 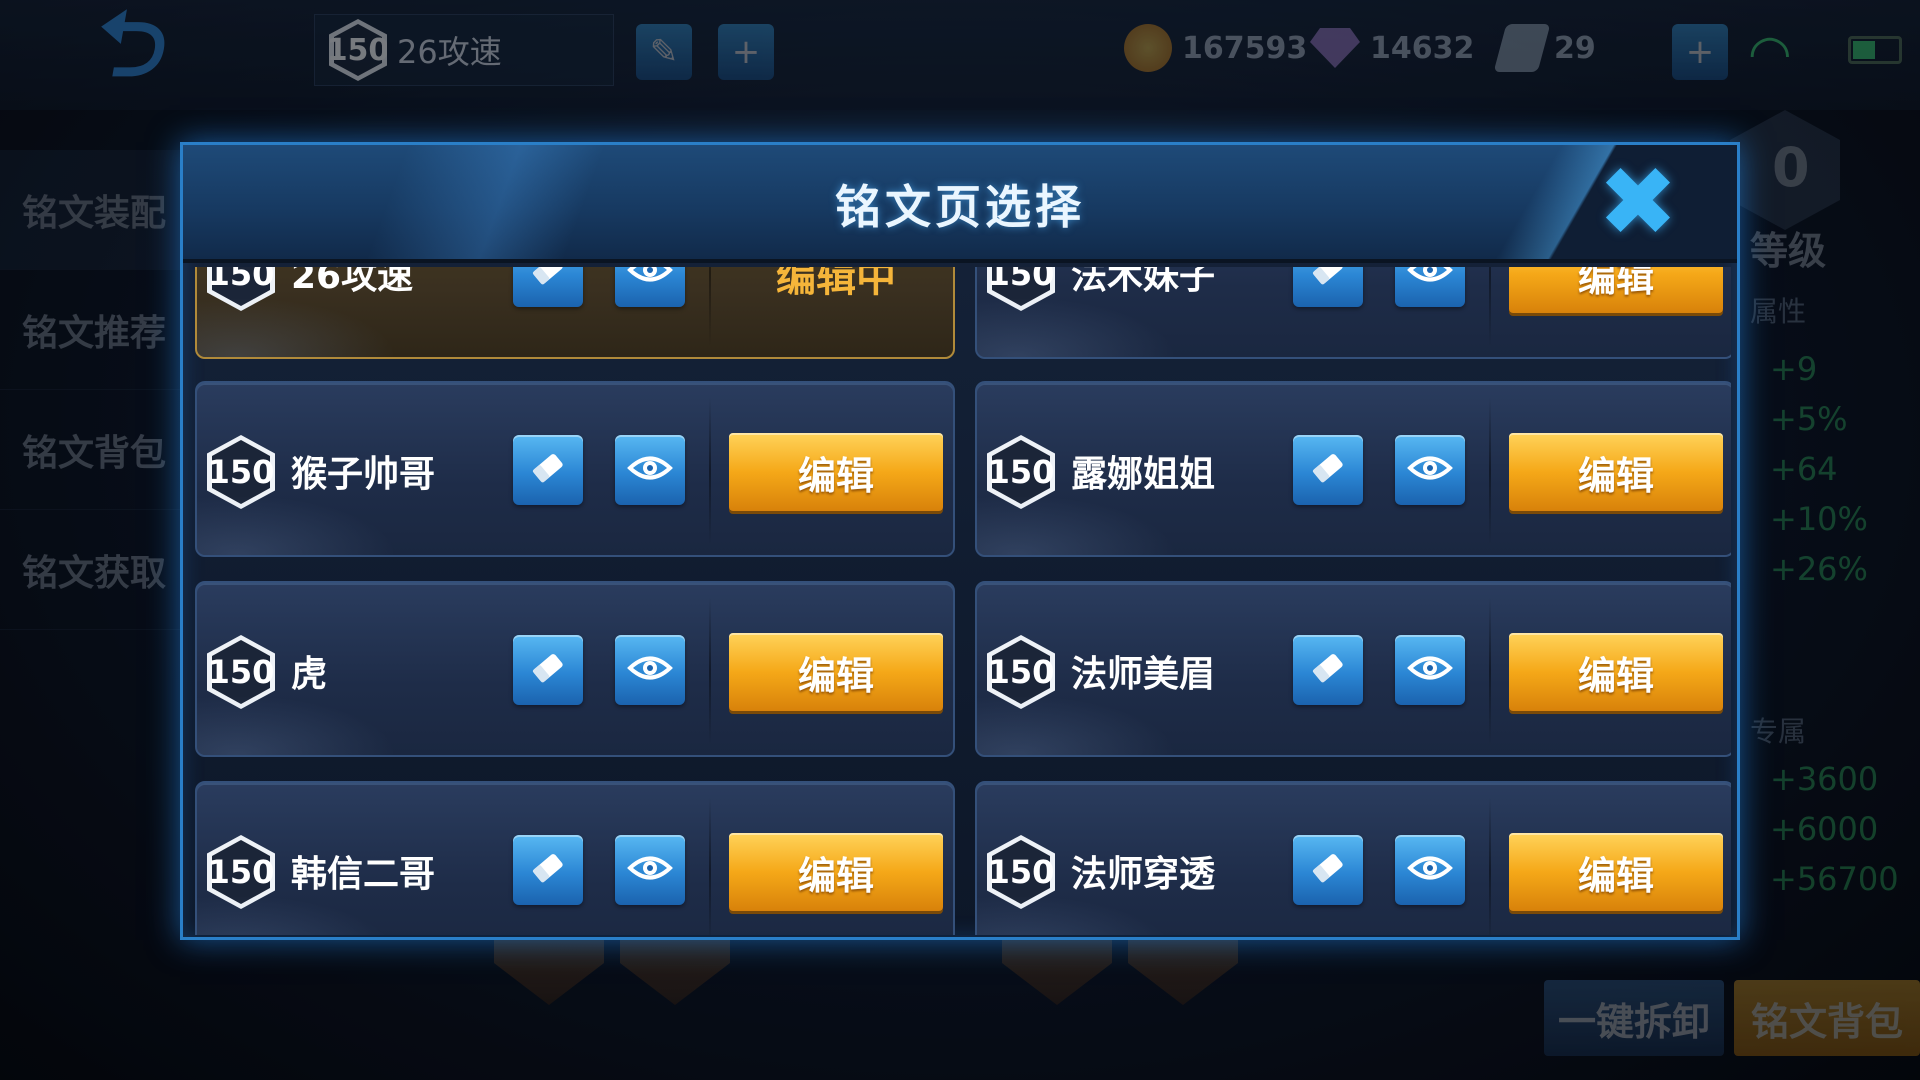 I want to click on rune-page-card: 150 虎 编辑, so click(x=575, y=669).